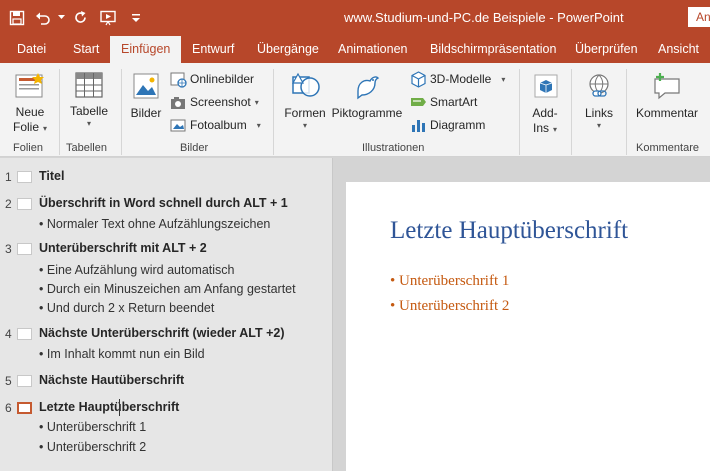 The image size is (710, 471). What do you see at coordinates (449, 306) in the screenshot?
I see `slide-bullet: • Unterüberschrift 2` at bounding box center [449, 306].